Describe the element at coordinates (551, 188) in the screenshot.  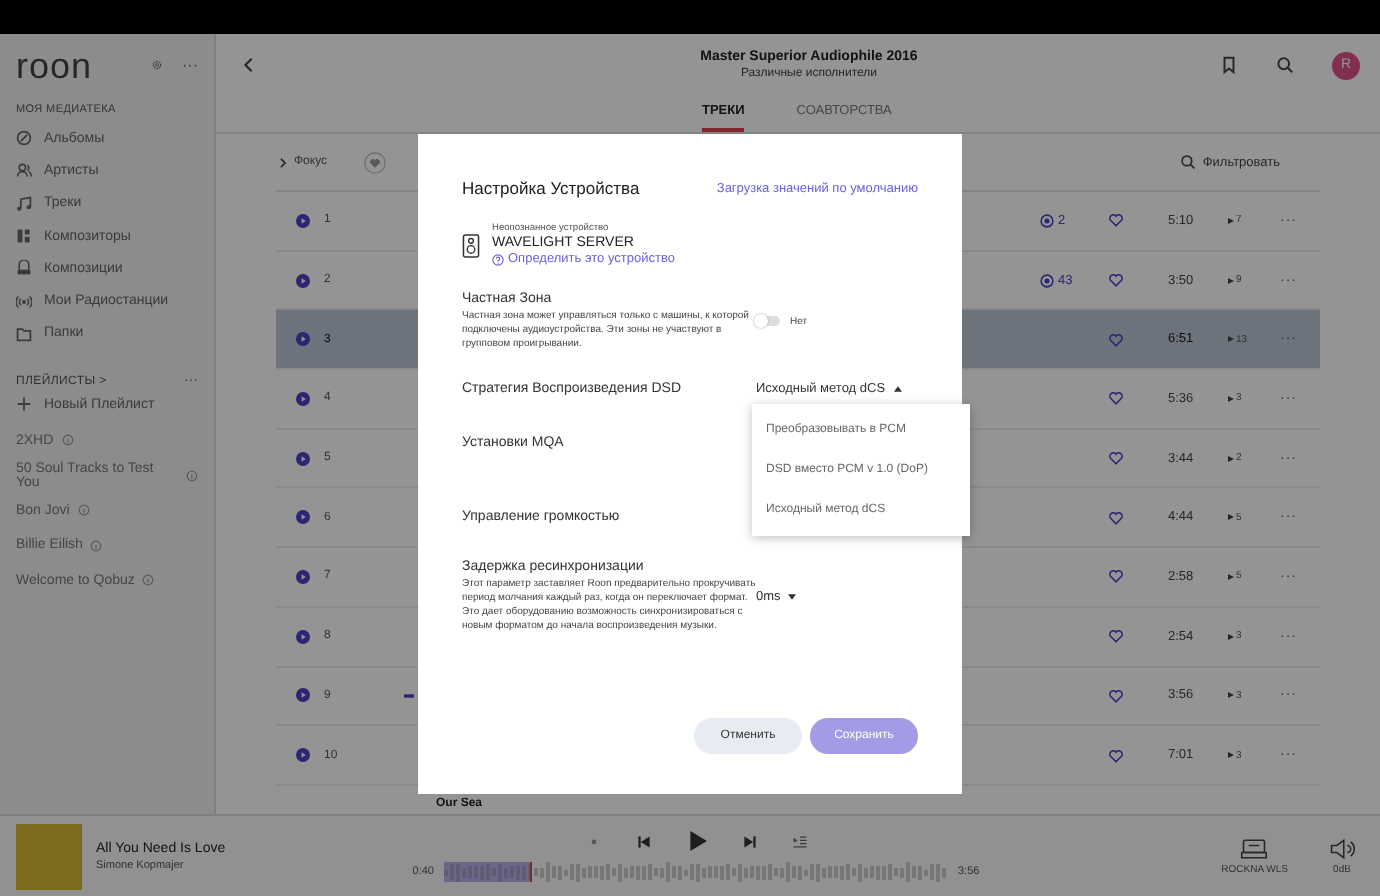
I see `dialog-title: Настройка Устройства` at that location.